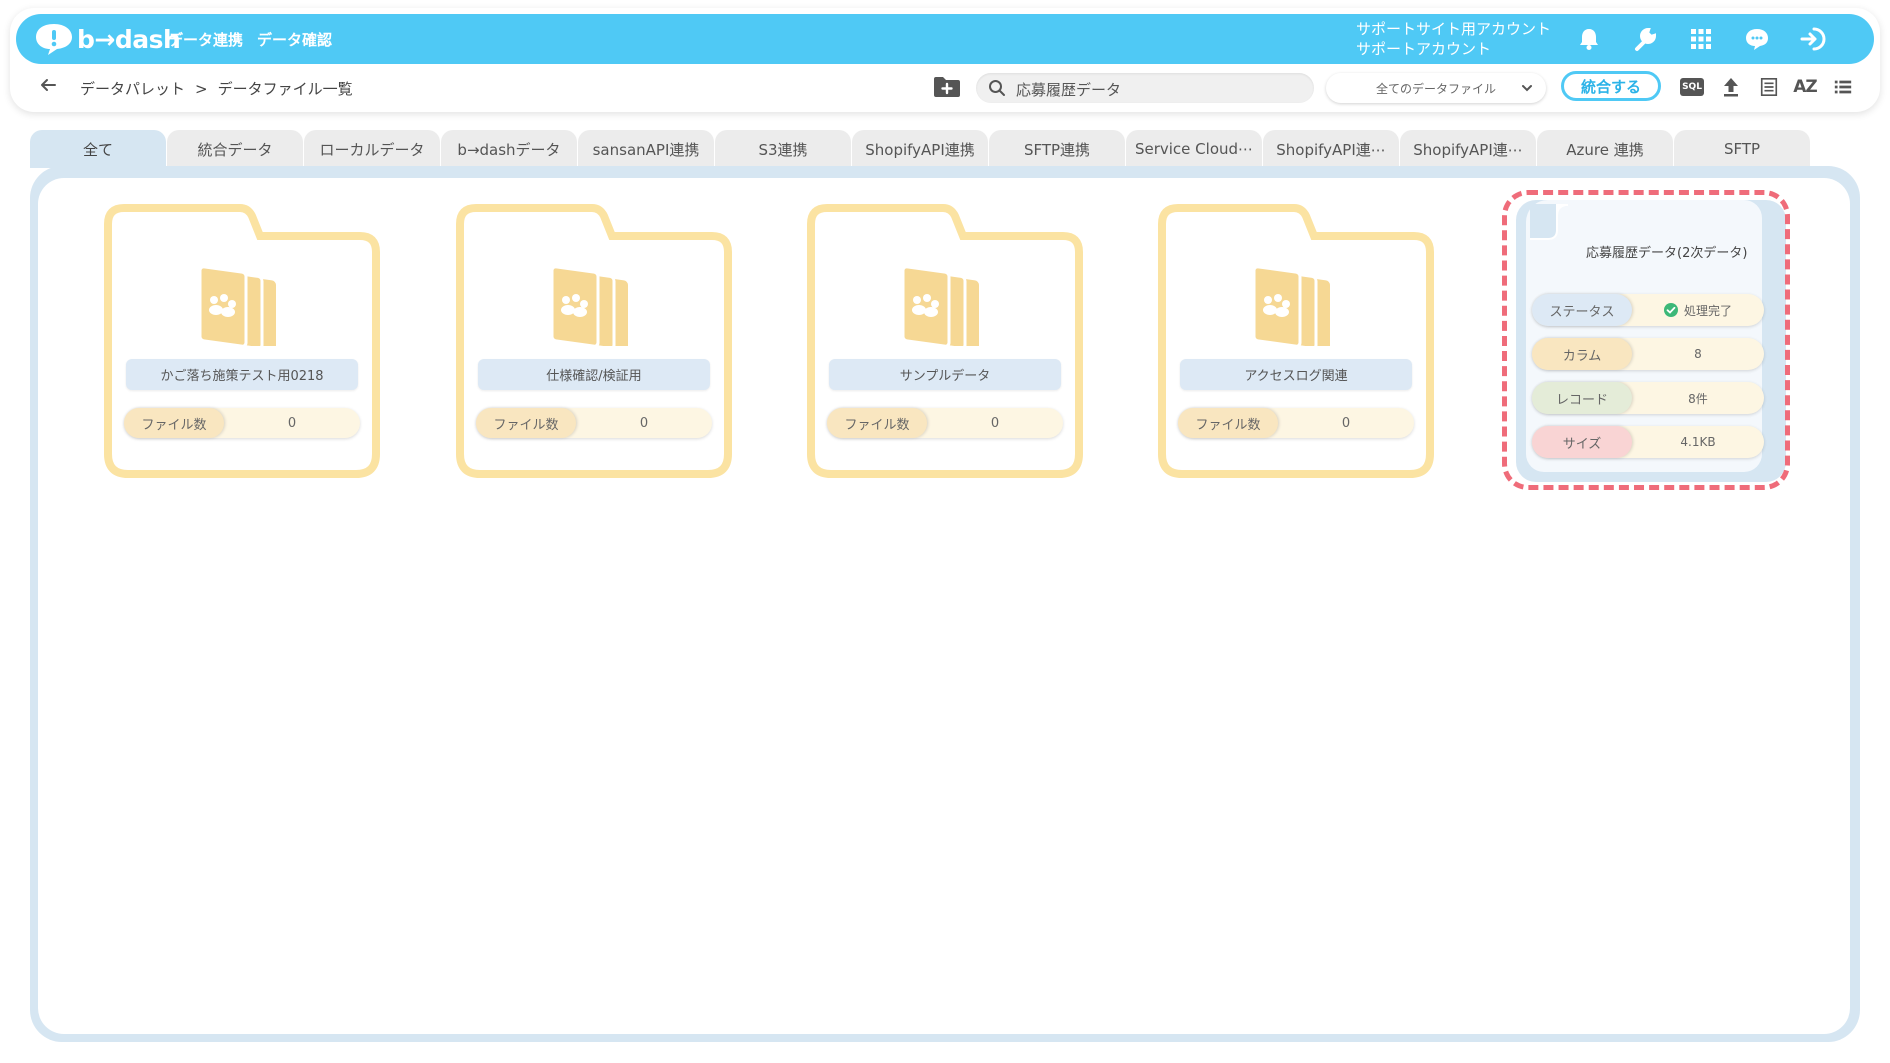 The width and height of the screenshot is (1890, 1063). Describe the element at coordinates (1757, 39) in the screenshot. I see `chat-bubble-icon` at that location.